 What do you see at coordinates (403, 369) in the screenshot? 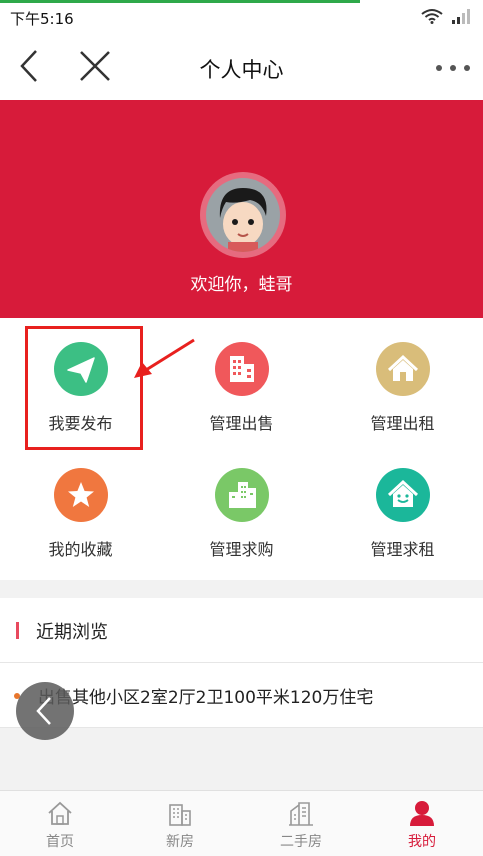
I see `house-icon` at bounding box center [403, 369].